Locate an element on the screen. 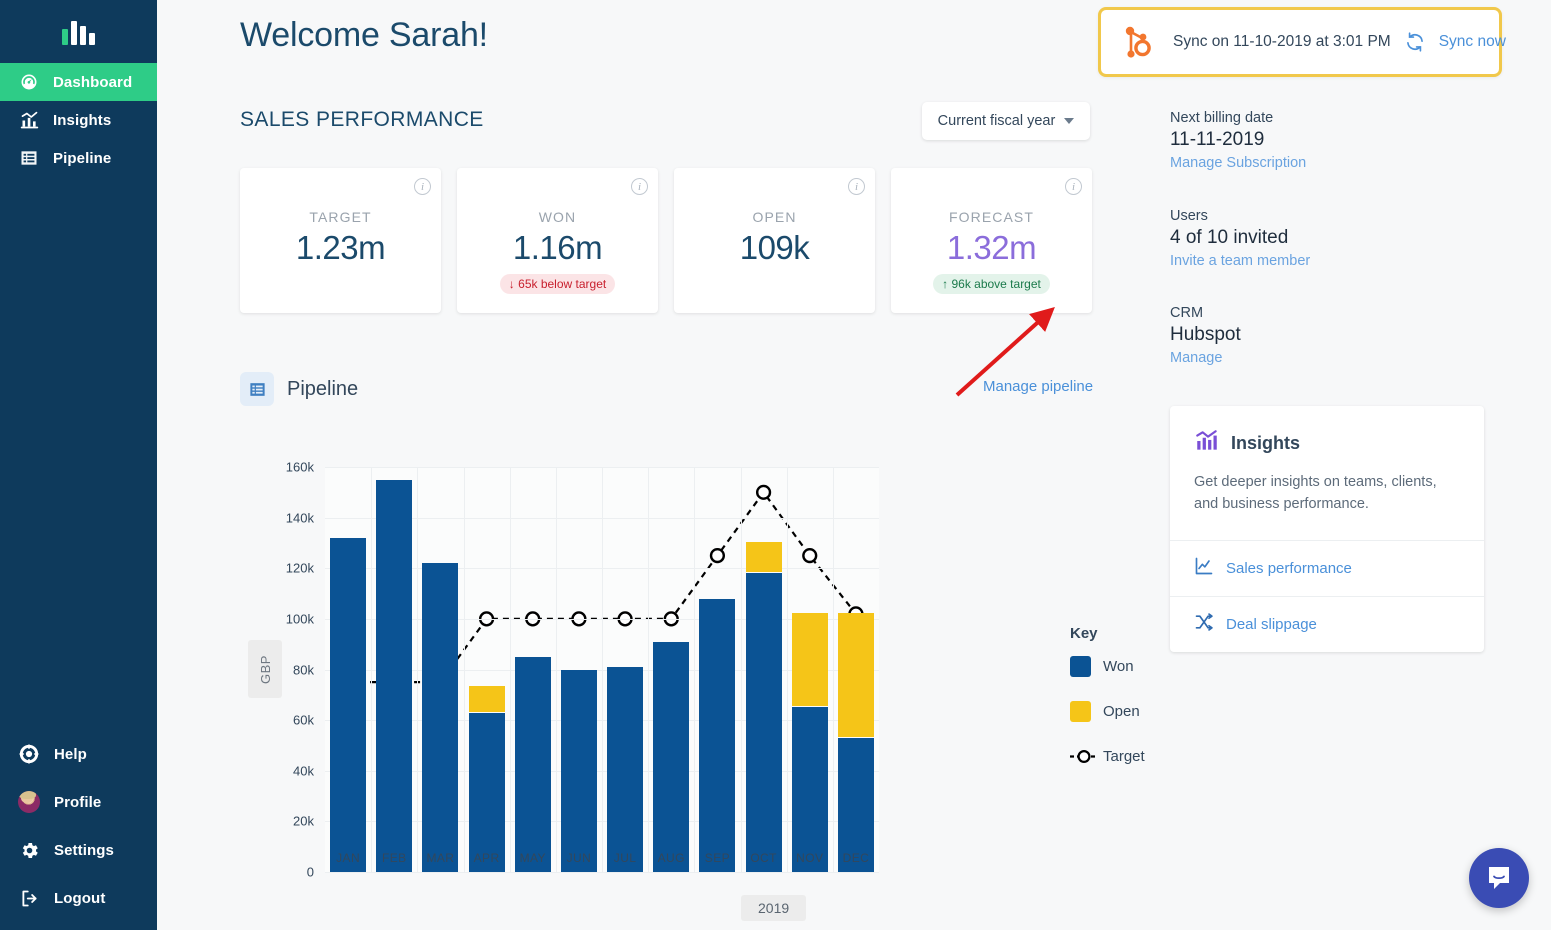 The image size is (1551, 930). sidebar-item-insights: Insights is located at coordinates (78, 120).